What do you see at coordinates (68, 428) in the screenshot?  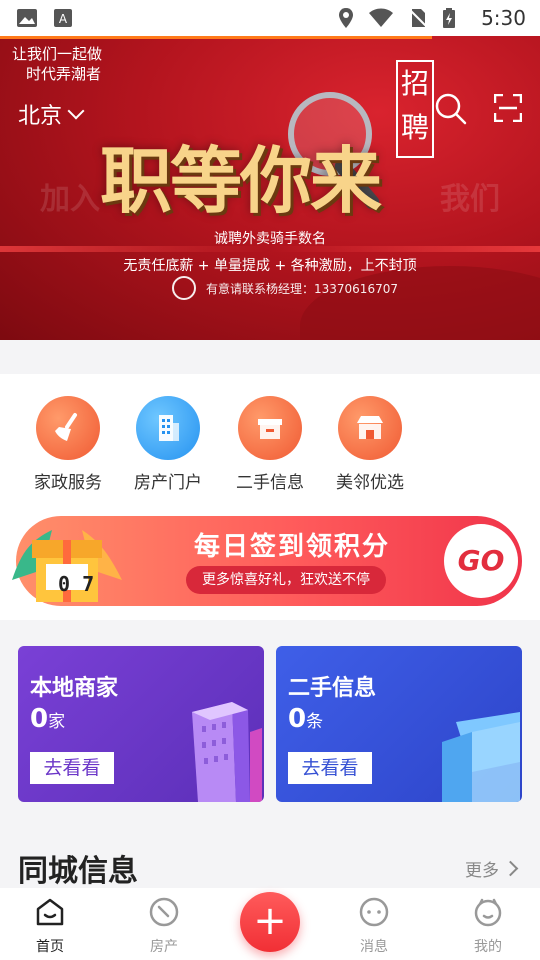 I see `broom-icon` at bounding box center [68, 428].